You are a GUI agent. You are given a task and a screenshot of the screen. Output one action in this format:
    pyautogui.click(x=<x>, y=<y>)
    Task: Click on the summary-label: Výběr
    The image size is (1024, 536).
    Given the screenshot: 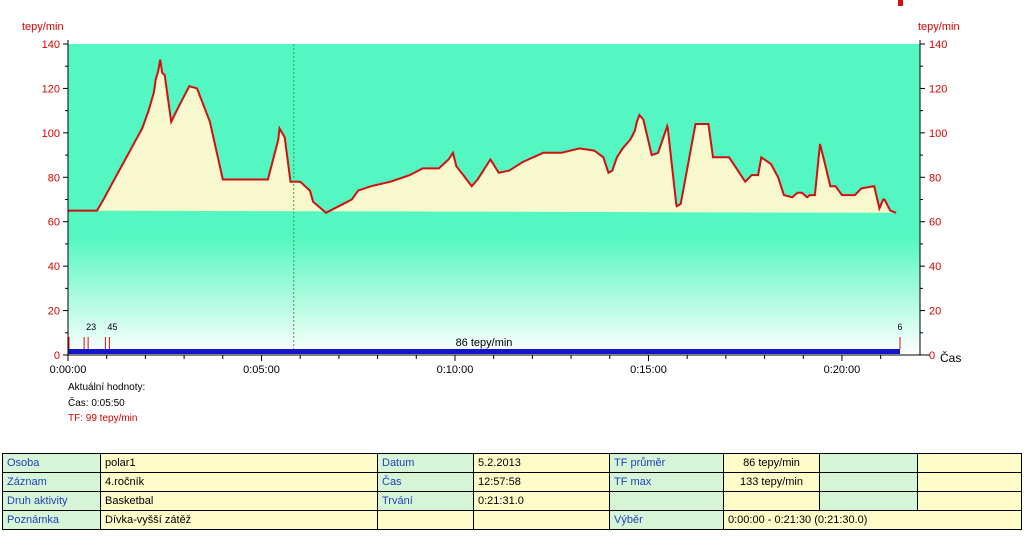 What is the action you would take?
    pyautogui.click(x=666, y=520)
    